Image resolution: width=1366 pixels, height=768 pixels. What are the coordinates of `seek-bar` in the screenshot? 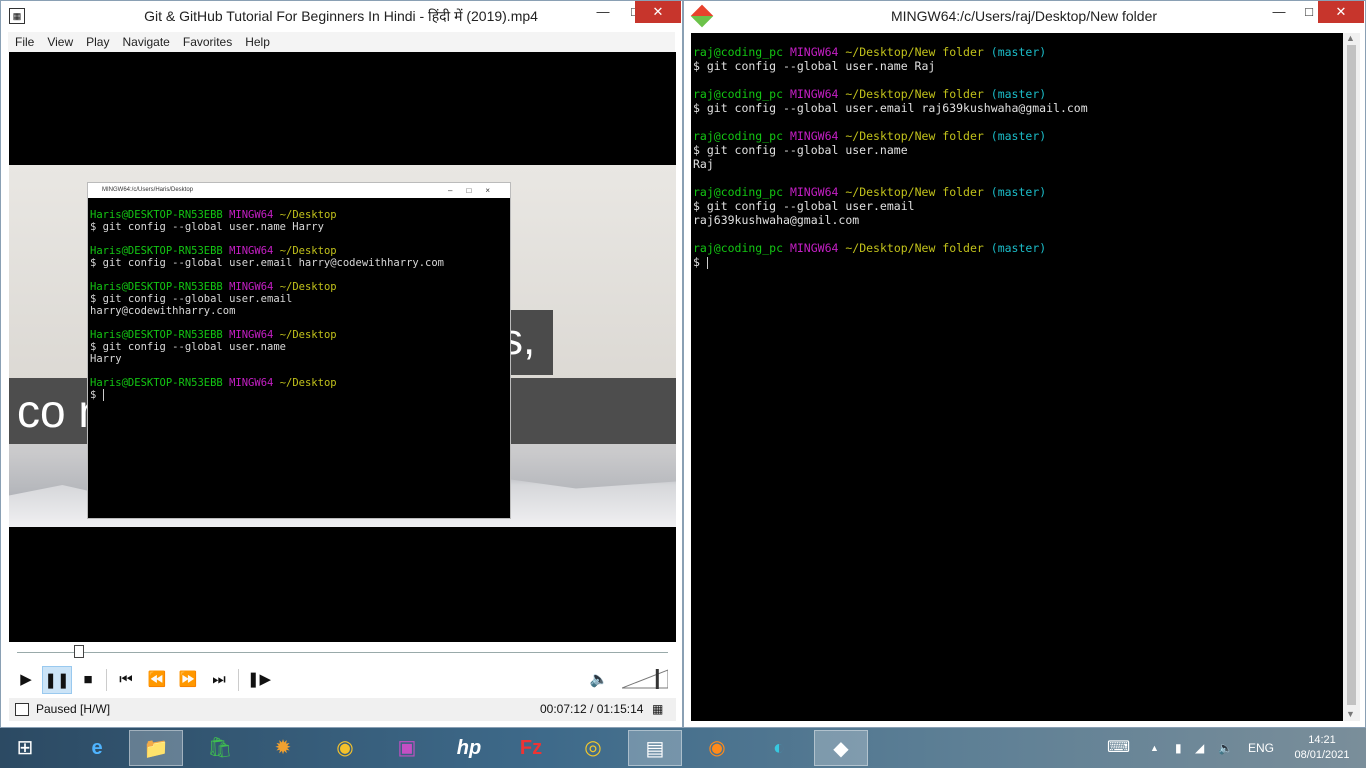 It's located at (342, 653).